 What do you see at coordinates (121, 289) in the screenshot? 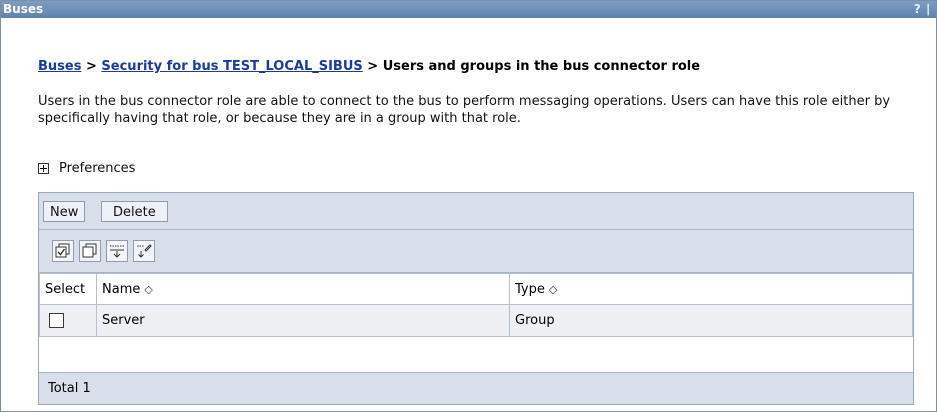
I see `name-header-label: Name` at bounding box center [121, 289].